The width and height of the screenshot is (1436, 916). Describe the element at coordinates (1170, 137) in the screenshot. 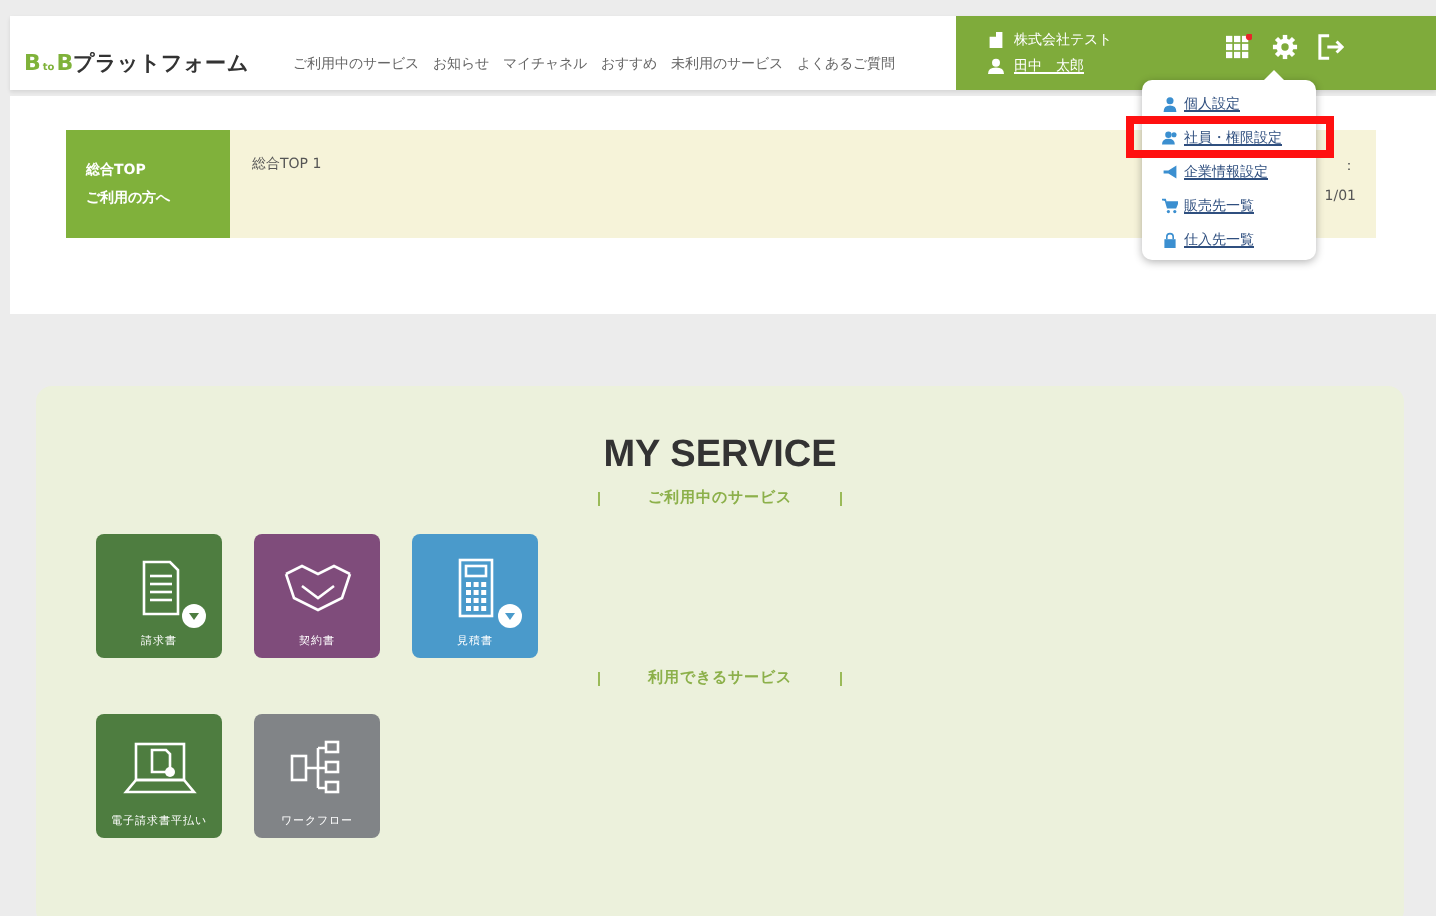

I see `users-icon` at that location.